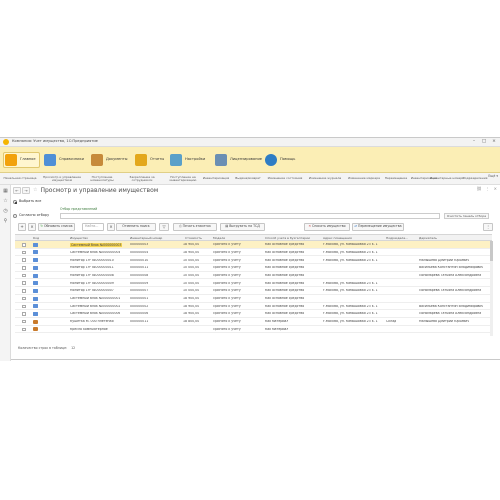  What do you see at coordinates (5, 191) in the screenshot?
I see `grid-menu-icon: ▦` at bounding box center [5, 191].